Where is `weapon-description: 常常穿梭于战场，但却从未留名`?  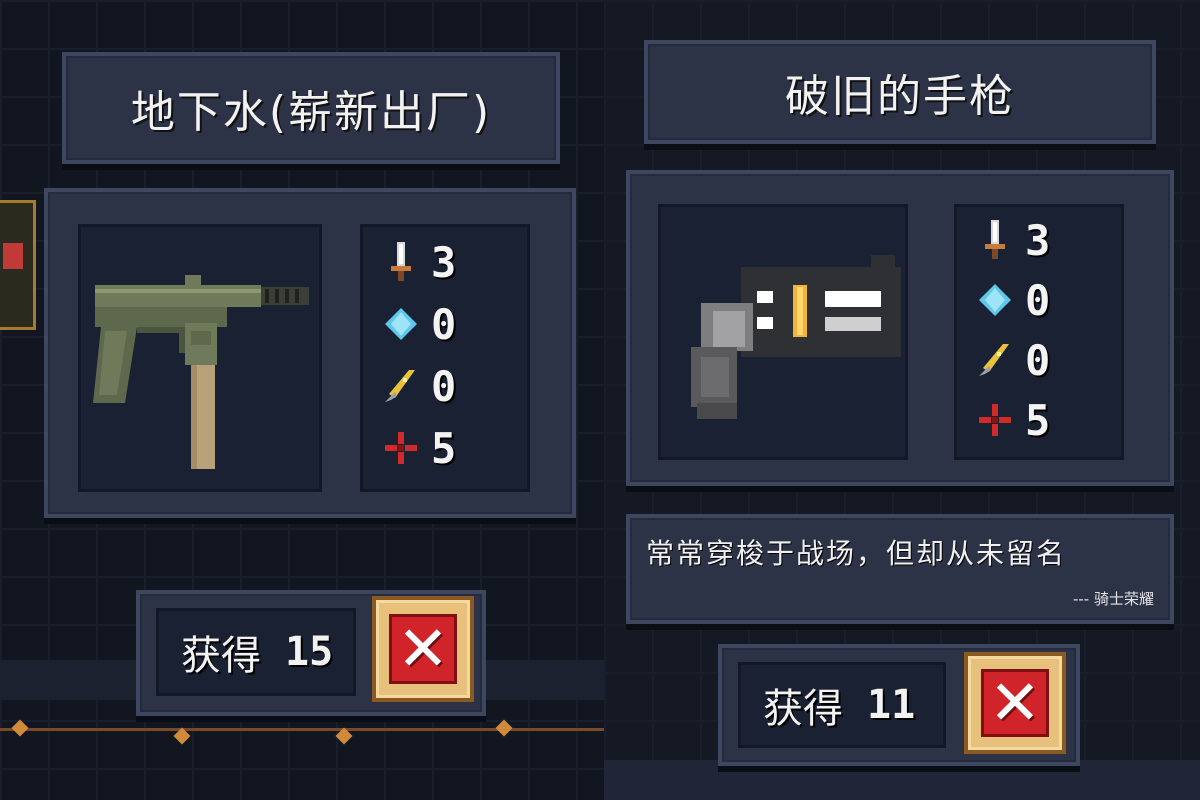
weapon-description: 常常穿梭于战场，但却从未留名 is located at coordinates (856, 553).